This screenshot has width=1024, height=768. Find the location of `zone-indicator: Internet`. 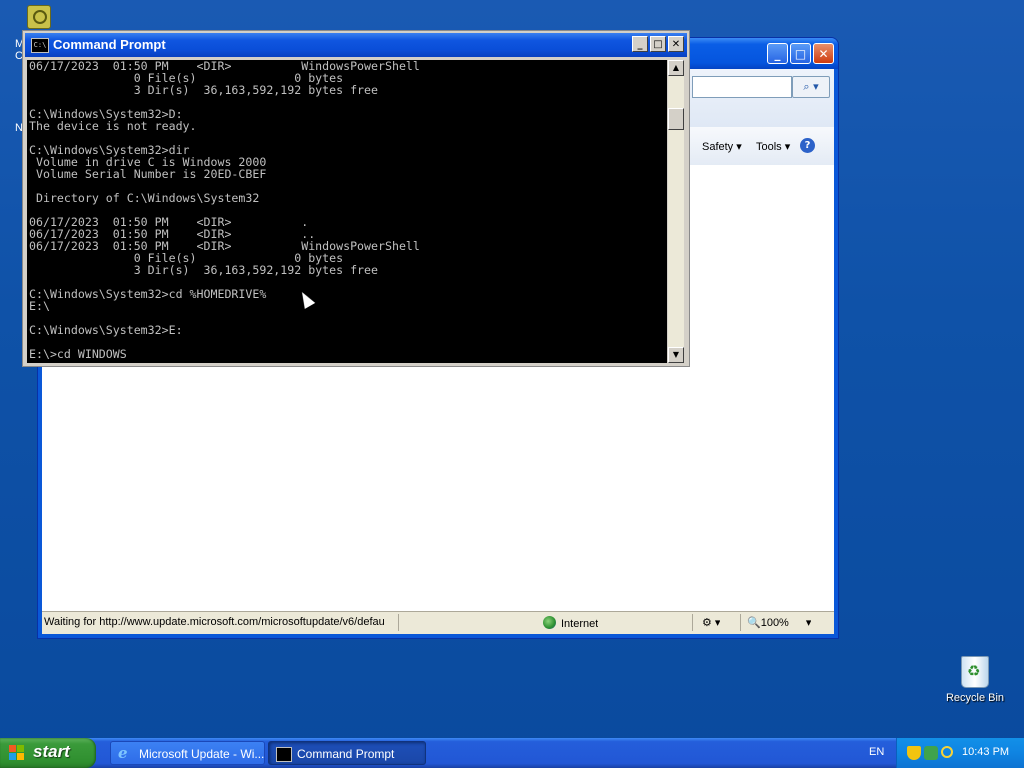

zone-indicator: Internet is located at coordinates (570, 623).